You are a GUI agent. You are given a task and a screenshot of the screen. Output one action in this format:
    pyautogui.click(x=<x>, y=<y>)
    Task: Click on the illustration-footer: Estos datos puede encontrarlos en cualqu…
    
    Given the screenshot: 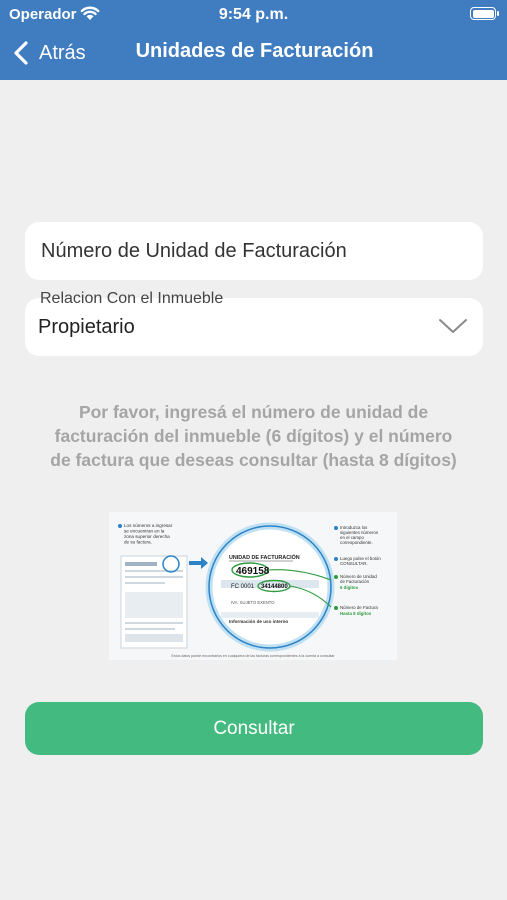 What is the action you would take?
    pyautogui.click(x=253, y=656)
    